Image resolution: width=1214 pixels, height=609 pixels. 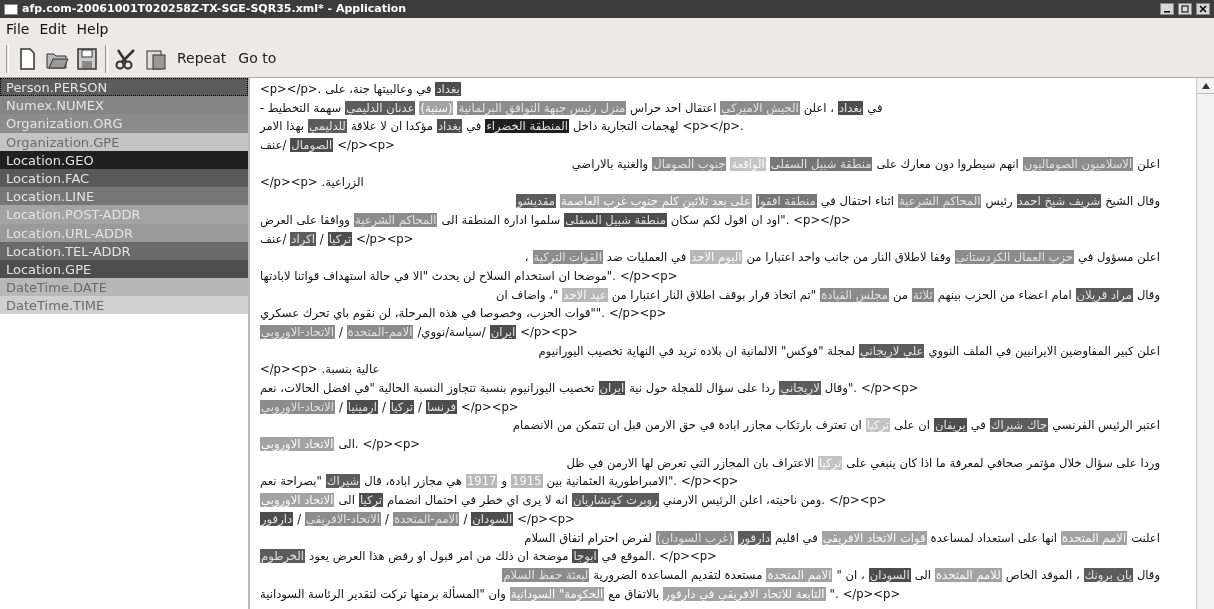 What do you see at coordinates (87, 58) in the screenshot?
I see `save-icon` at bounding box center [87, 58].